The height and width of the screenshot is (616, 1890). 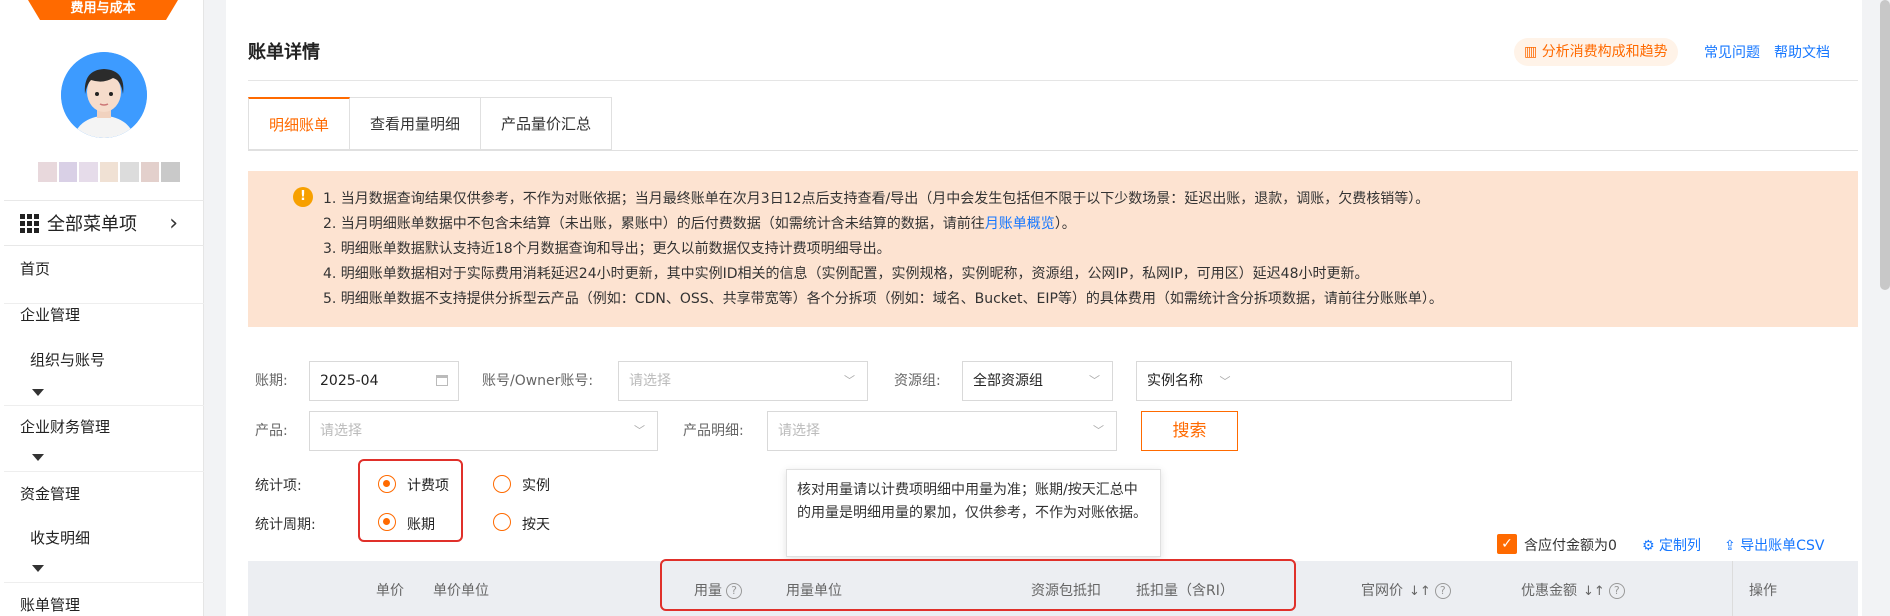 I want to click on product-label: 产品:, so click(x=271, y=431).